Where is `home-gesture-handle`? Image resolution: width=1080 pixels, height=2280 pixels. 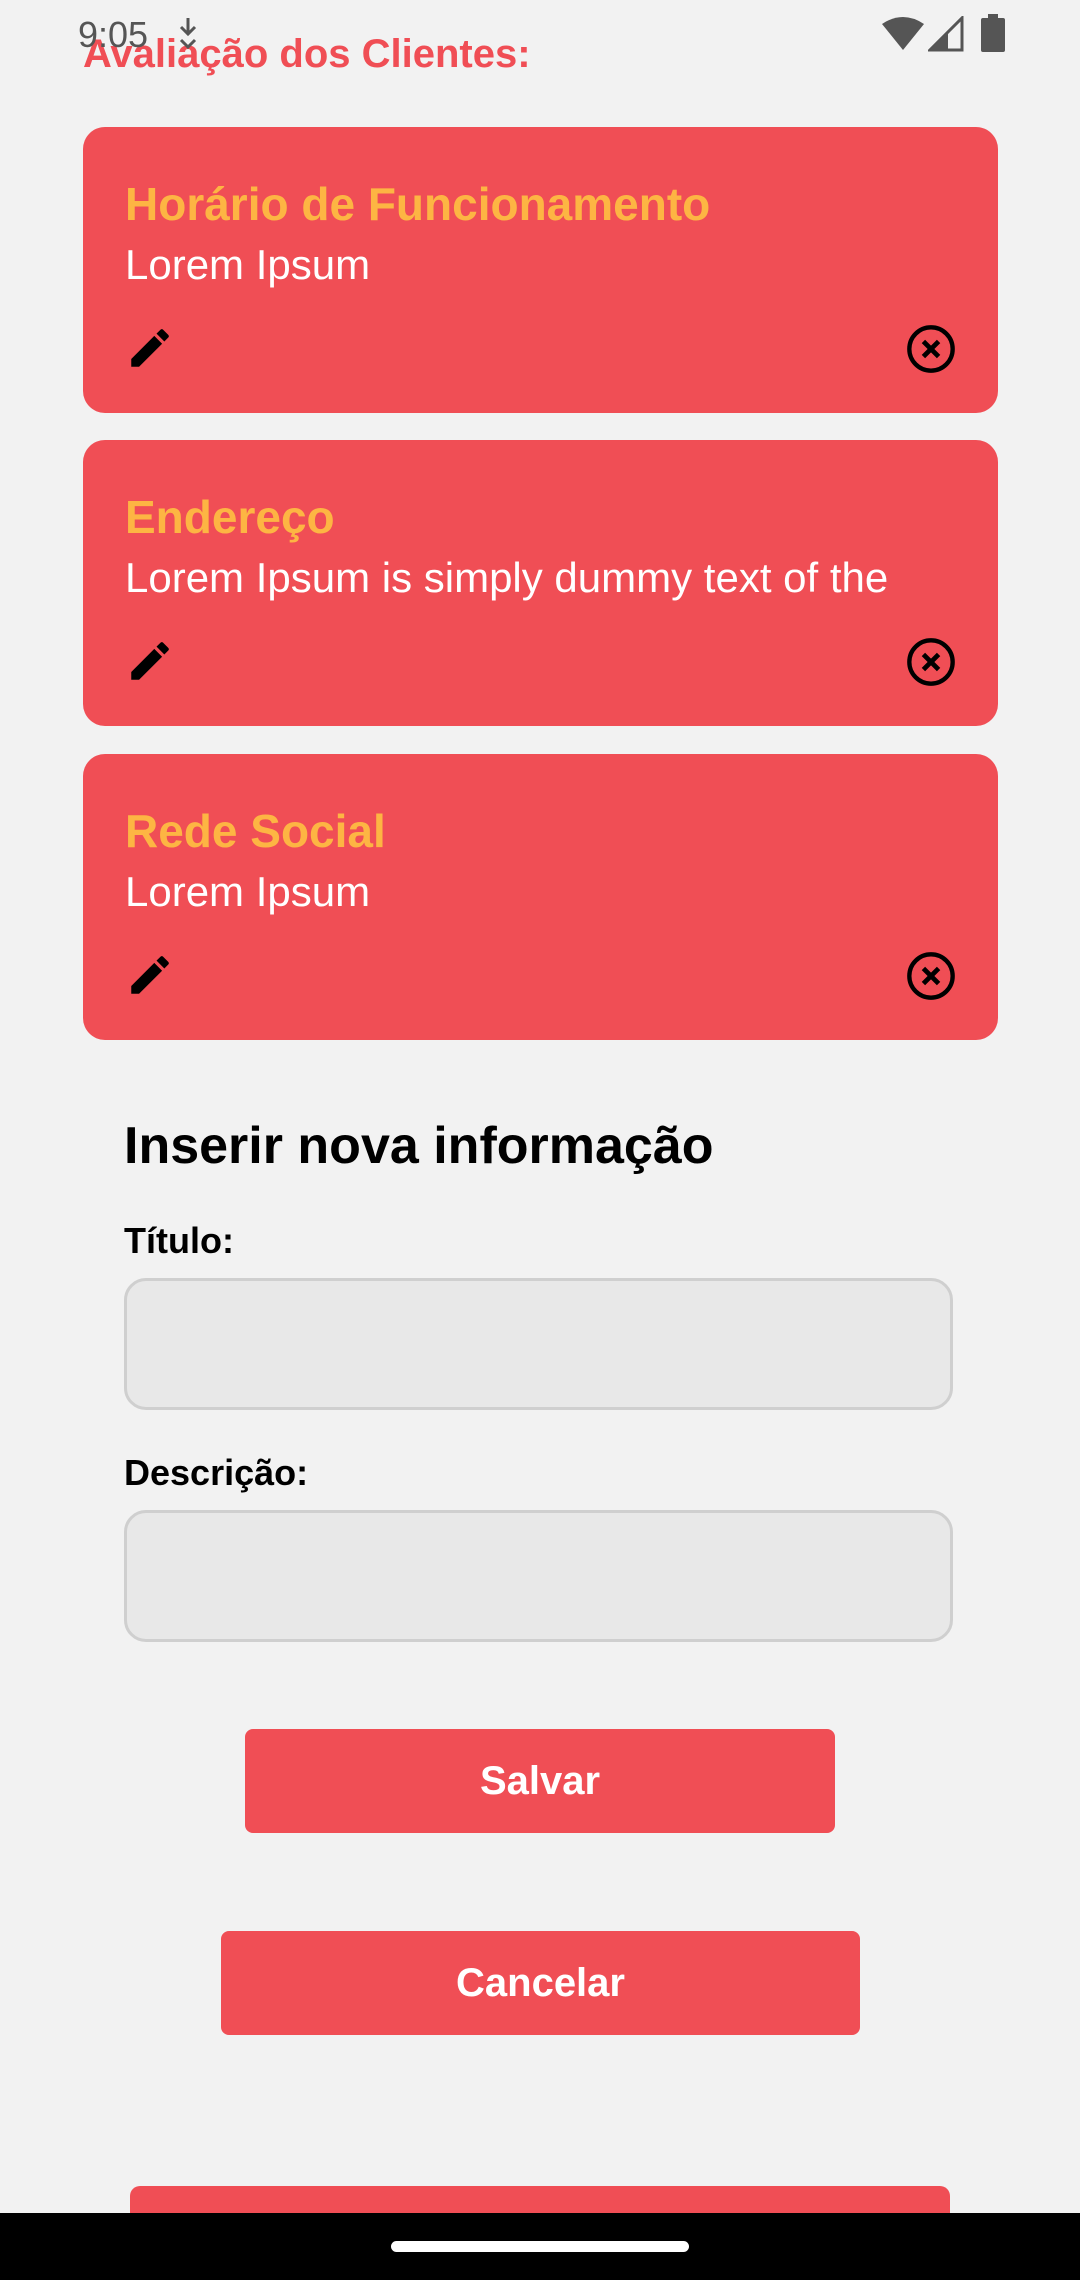 home-gesture-handle is located at coordinates (540, 2246).